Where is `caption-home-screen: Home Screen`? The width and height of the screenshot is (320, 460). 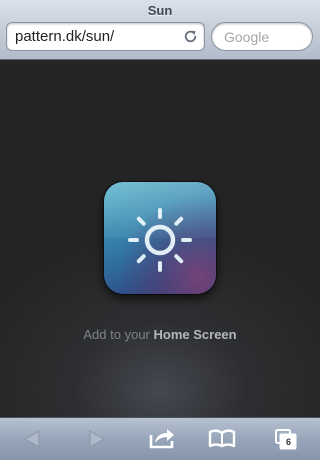 caption-home-screen: Home Screen is located at coordinates (195, 334).